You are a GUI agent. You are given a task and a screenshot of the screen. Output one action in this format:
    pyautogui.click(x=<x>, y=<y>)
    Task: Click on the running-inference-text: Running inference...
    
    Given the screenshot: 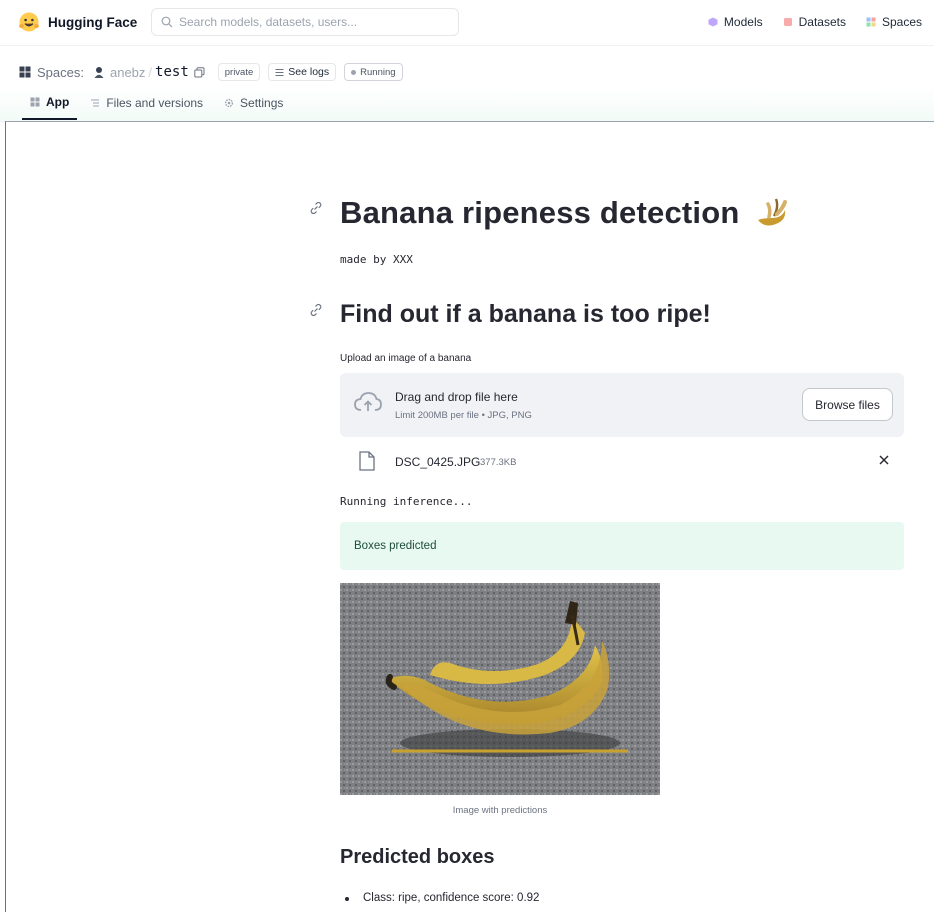 What is the action you would take?
    pyautogui.click(x=406, y=501)
    